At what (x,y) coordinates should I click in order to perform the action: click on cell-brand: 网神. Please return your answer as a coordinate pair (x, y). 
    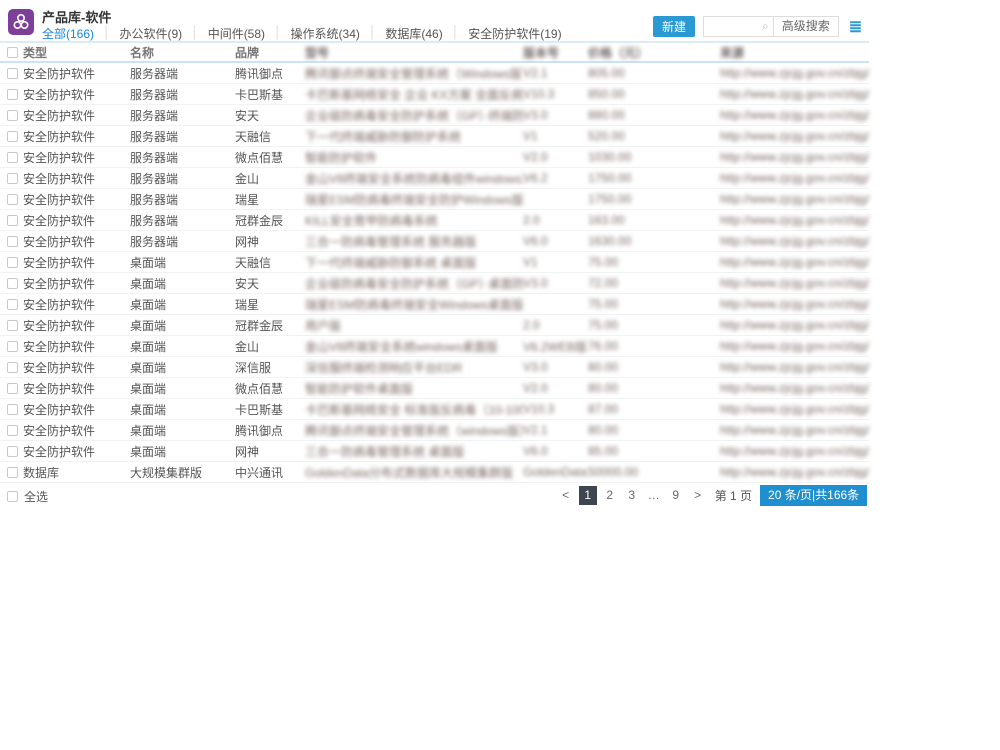
    Looking at the image, I should click on (247, 451).